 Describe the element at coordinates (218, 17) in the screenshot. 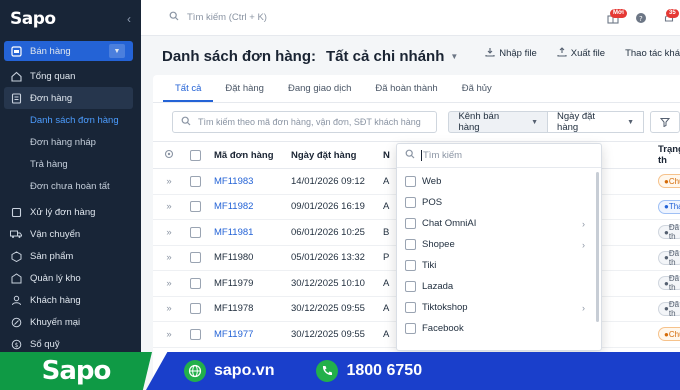

I see `global-search: Tìm kiếm (Ctrl + K)` at that location.